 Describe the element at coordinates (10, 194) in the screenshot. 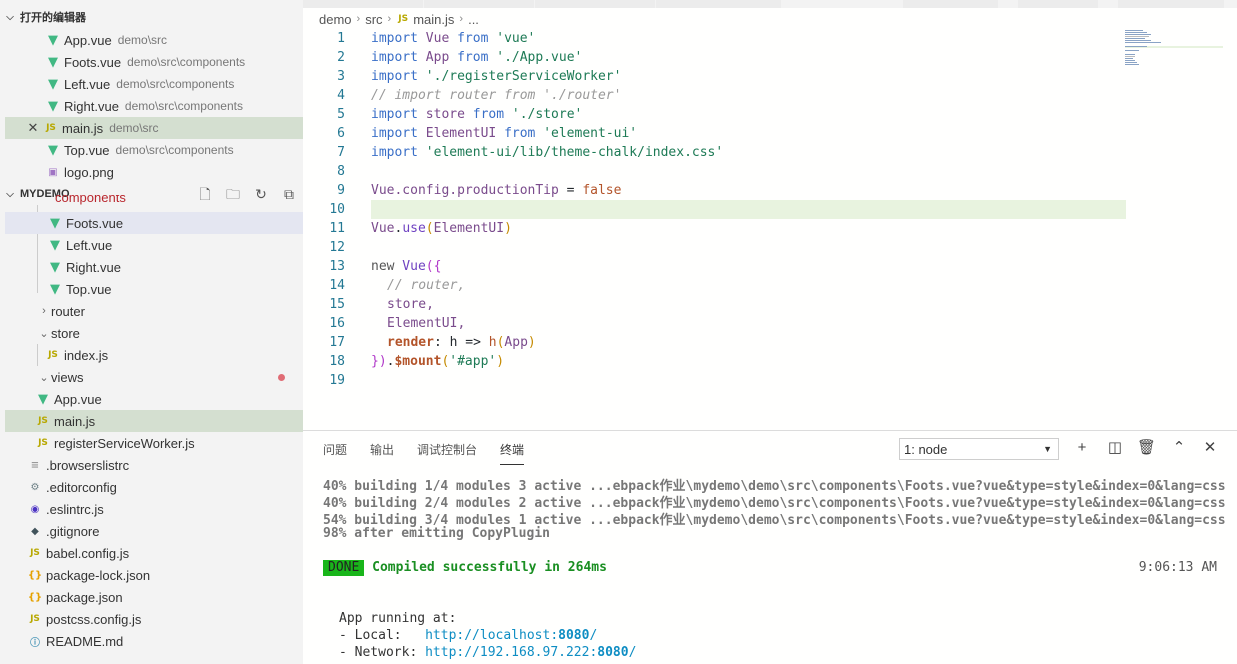

I see `chevron-down-icon: ⌵` at that location.